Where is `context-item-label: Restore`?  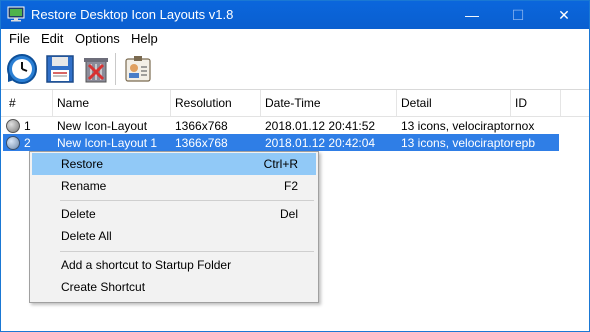 context-item-label: Restore is located at coordinates (82, 164).